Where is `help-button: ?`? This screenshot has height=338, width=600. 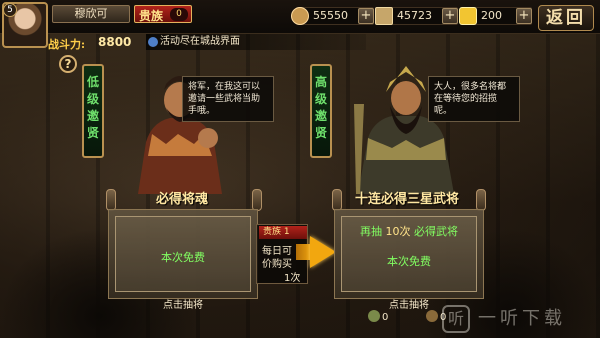 help-button: ? is located at coordinates (68, 64).